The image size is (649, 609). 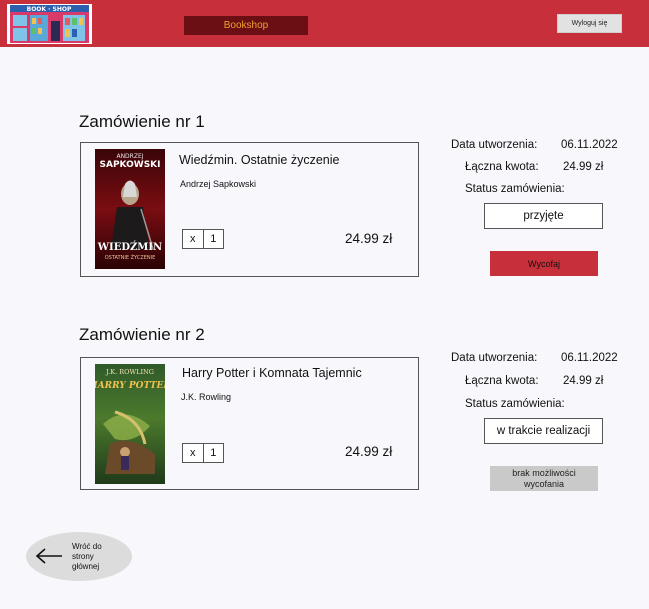 I want to click on back-to-home-label: Wróć do strony głównej, so click(x=87, y=556).